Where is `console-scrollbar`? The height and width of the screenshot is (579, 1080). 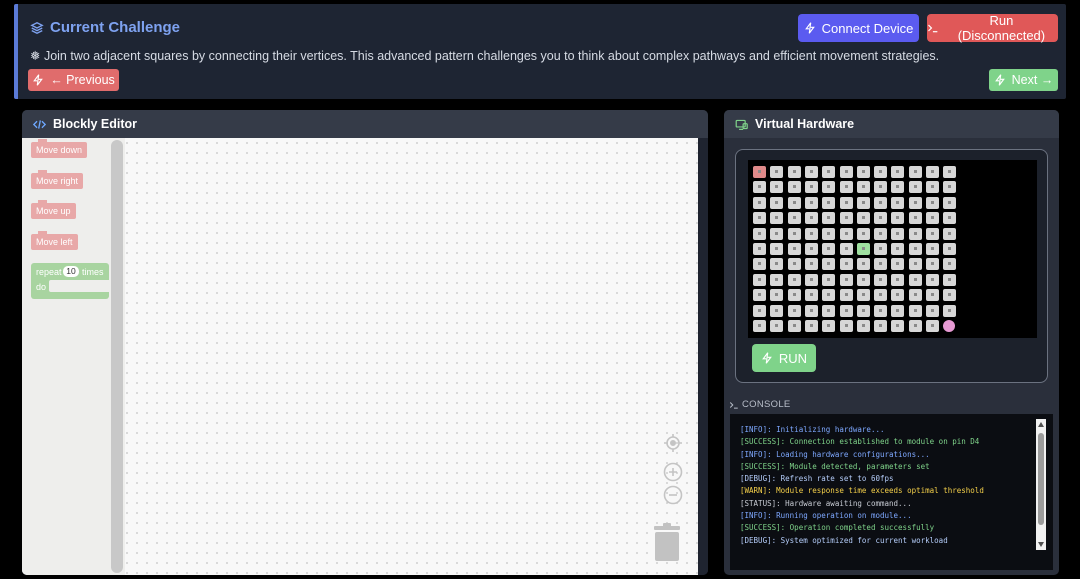 console-scrollbar is located at coordinates (1041, 484).